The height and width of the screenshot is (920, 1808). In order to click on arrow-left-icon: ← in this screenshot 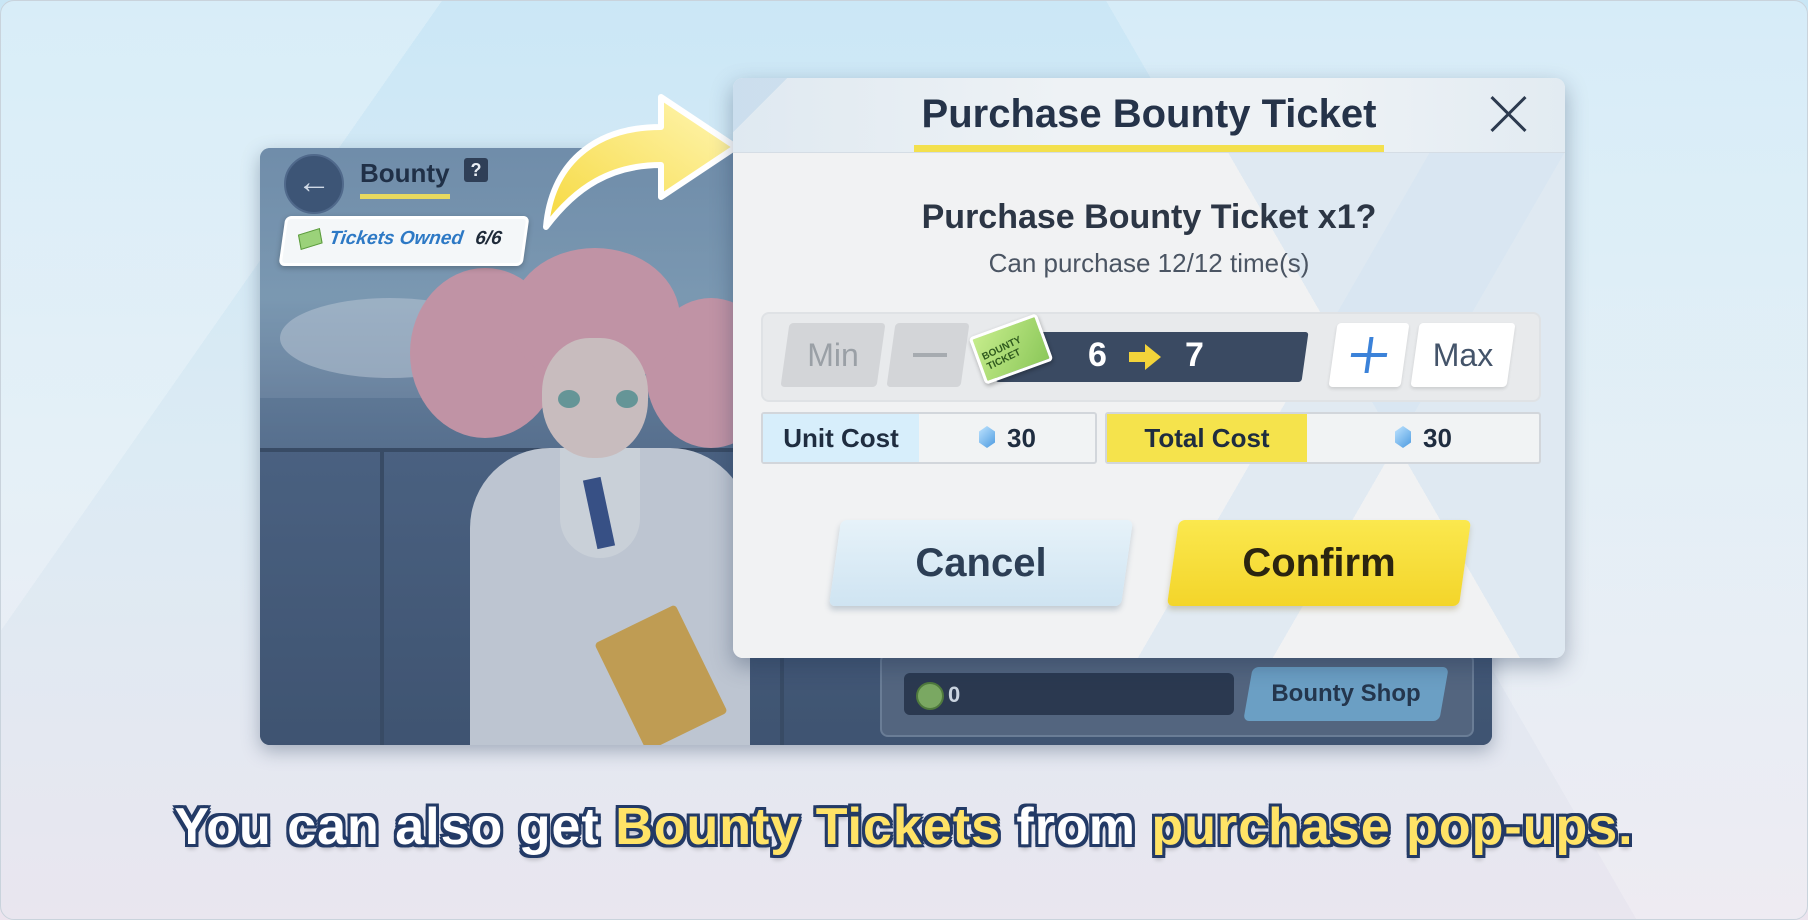, I will do `click(314, 182)`.